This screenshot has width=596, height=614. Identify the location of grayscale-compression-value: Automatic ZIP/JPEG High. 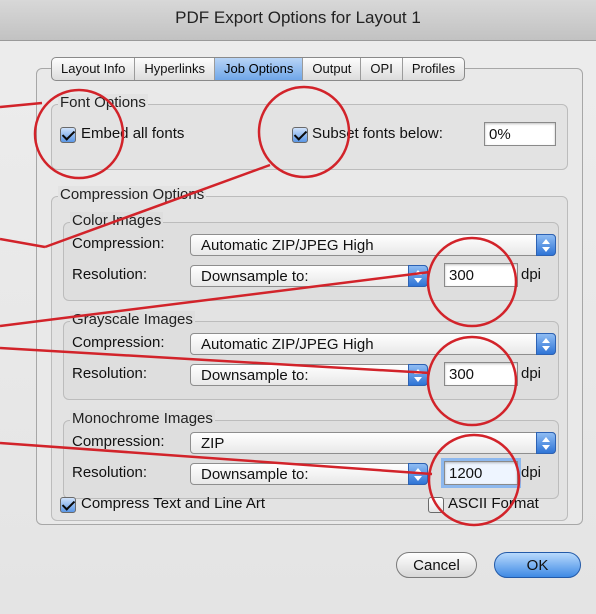
(287, 344).